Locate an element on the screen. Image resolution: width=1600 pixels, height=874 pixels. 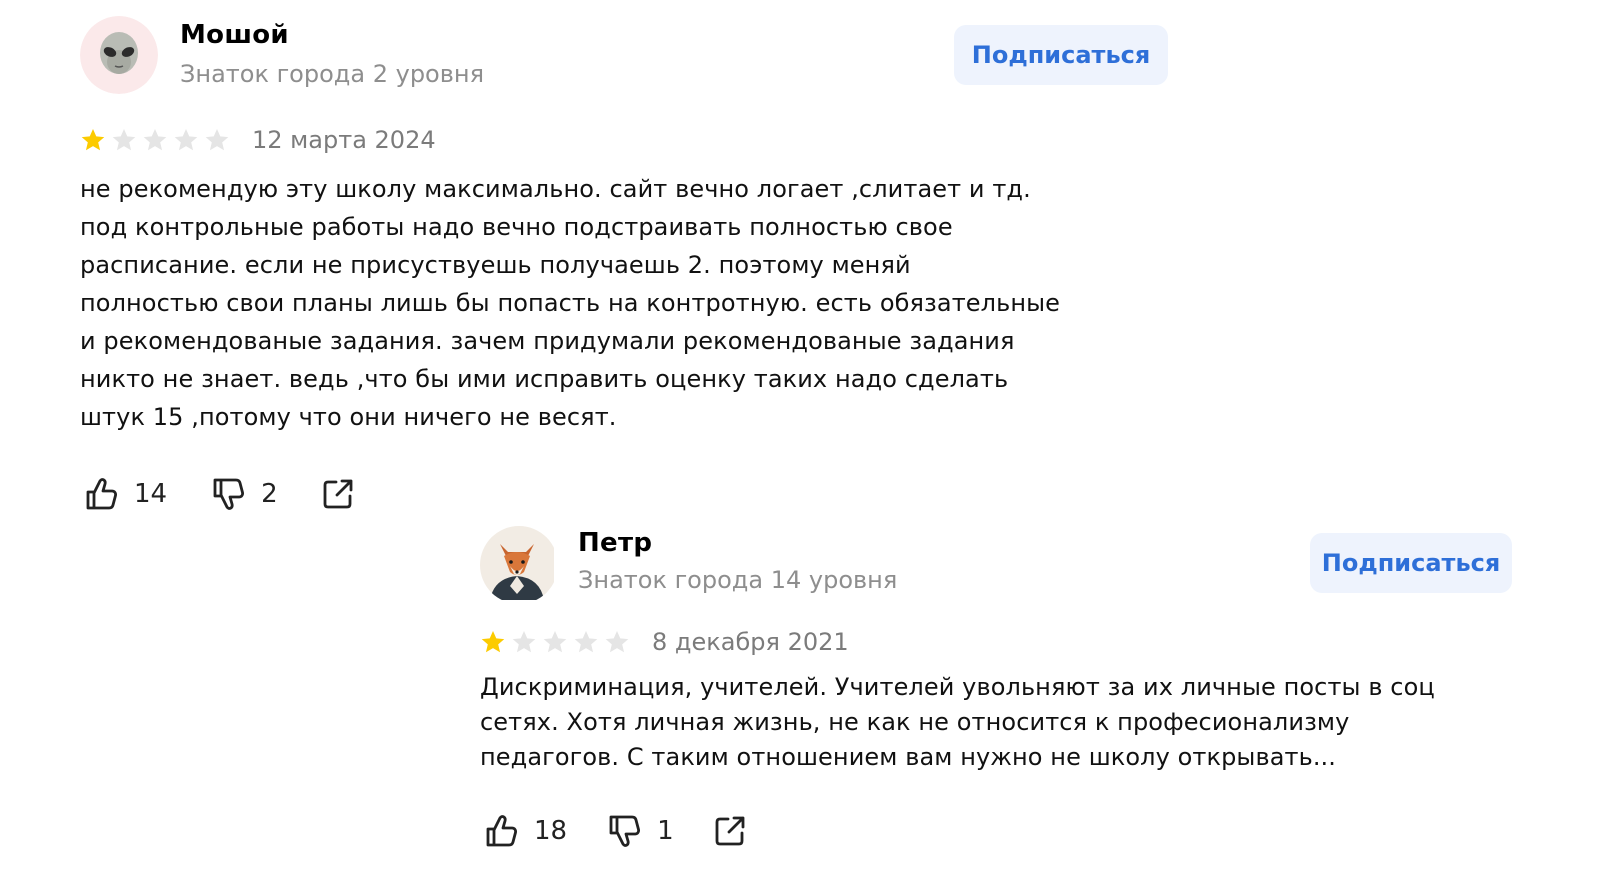
review-actions: 14 2 is located at coordinates (625, 494).